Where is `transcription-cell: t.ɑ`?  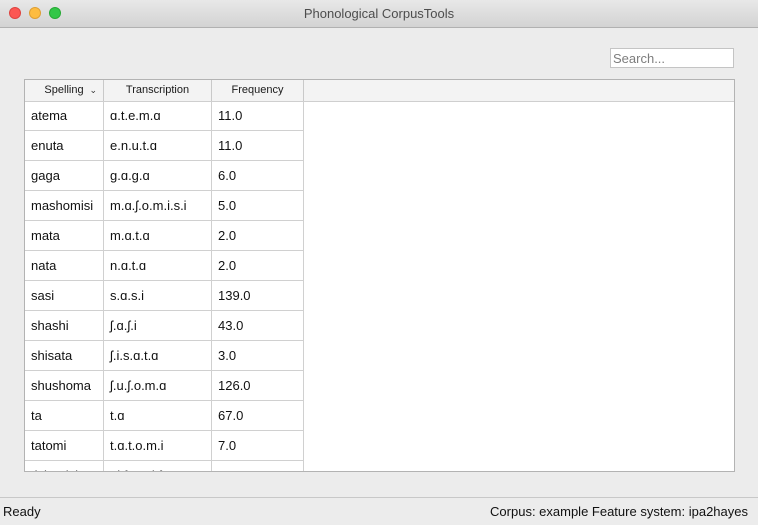
transcription-cell: t.ɑ is located at coordinates (158, 416).